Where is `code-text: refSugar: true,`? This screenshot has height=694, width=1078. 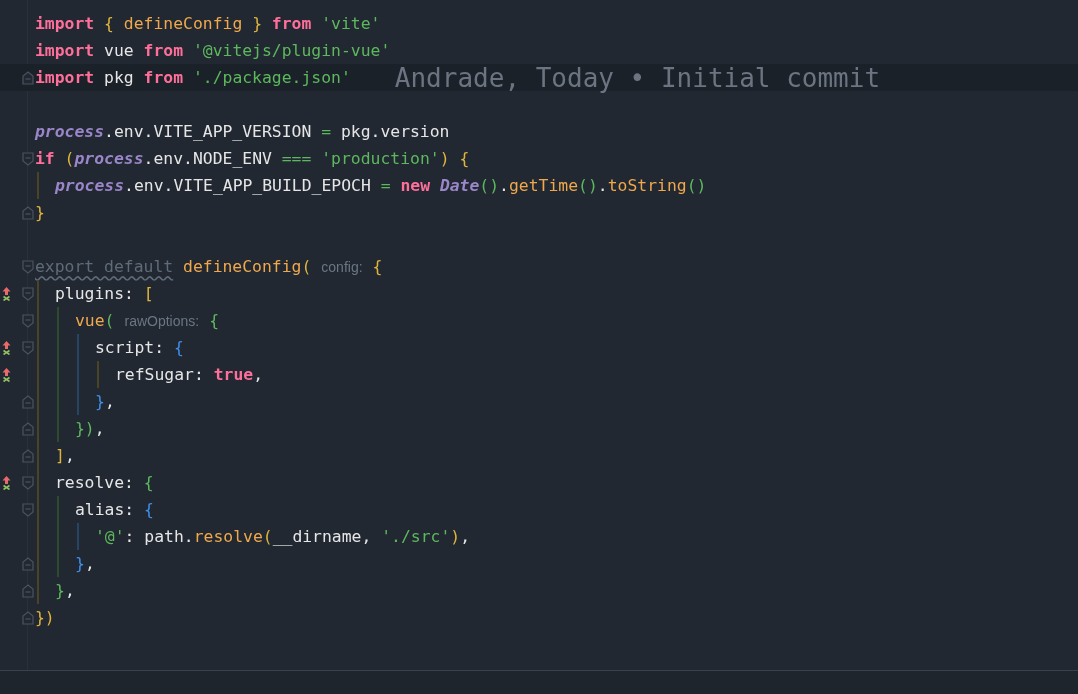 code-text: refSugar: true, is located at coordinates (189, 374).